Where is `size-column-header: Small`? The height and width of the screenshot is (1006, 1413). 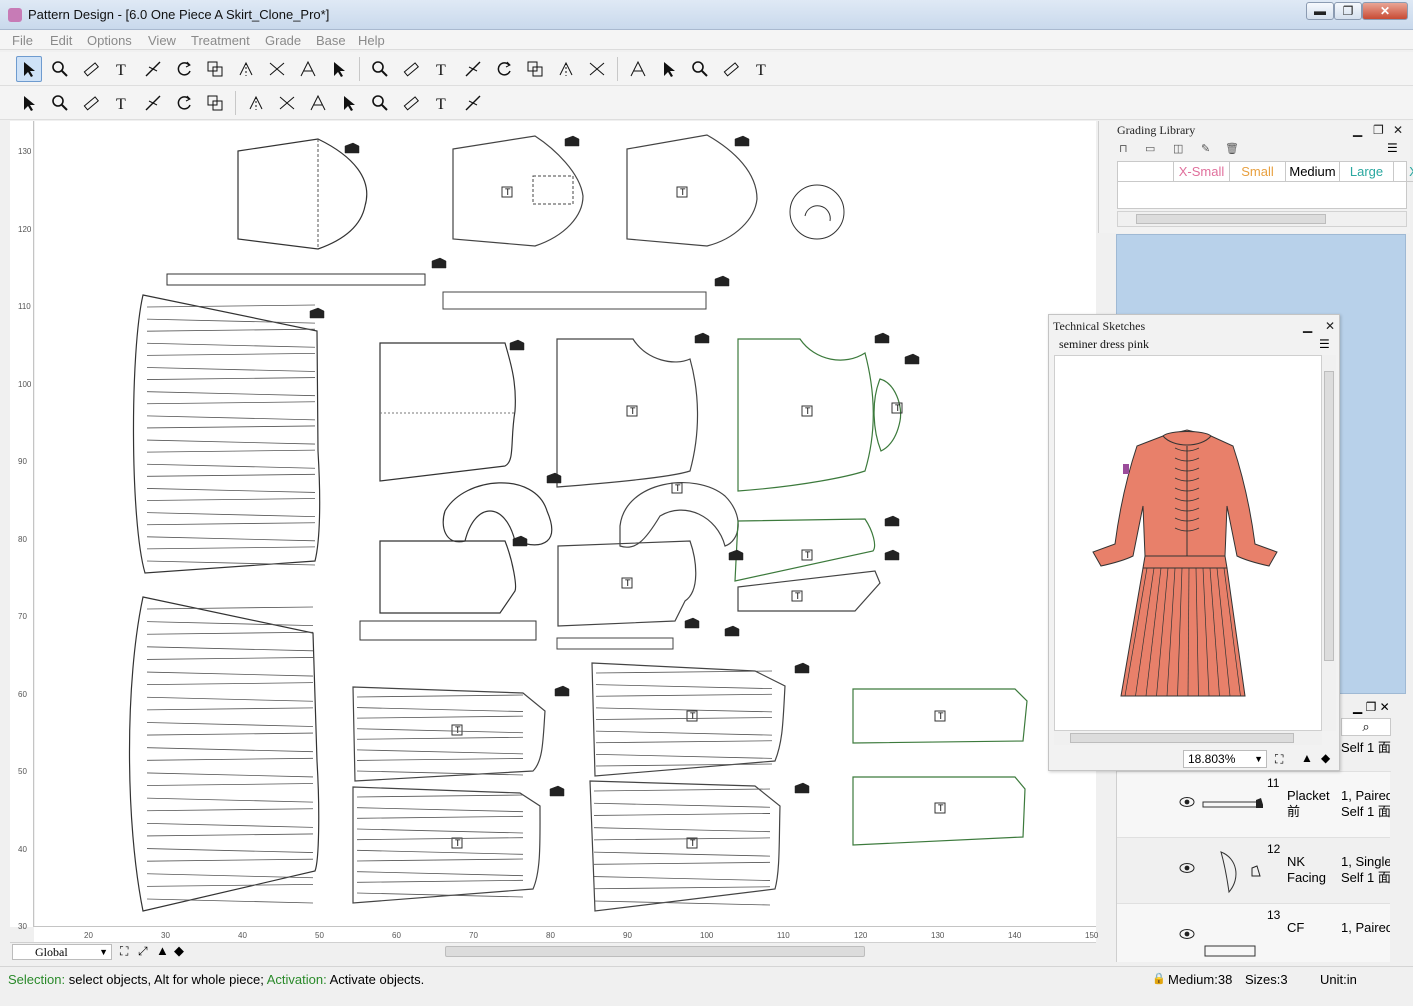 size-column-header: Small is located at coordinates (1258, 172).